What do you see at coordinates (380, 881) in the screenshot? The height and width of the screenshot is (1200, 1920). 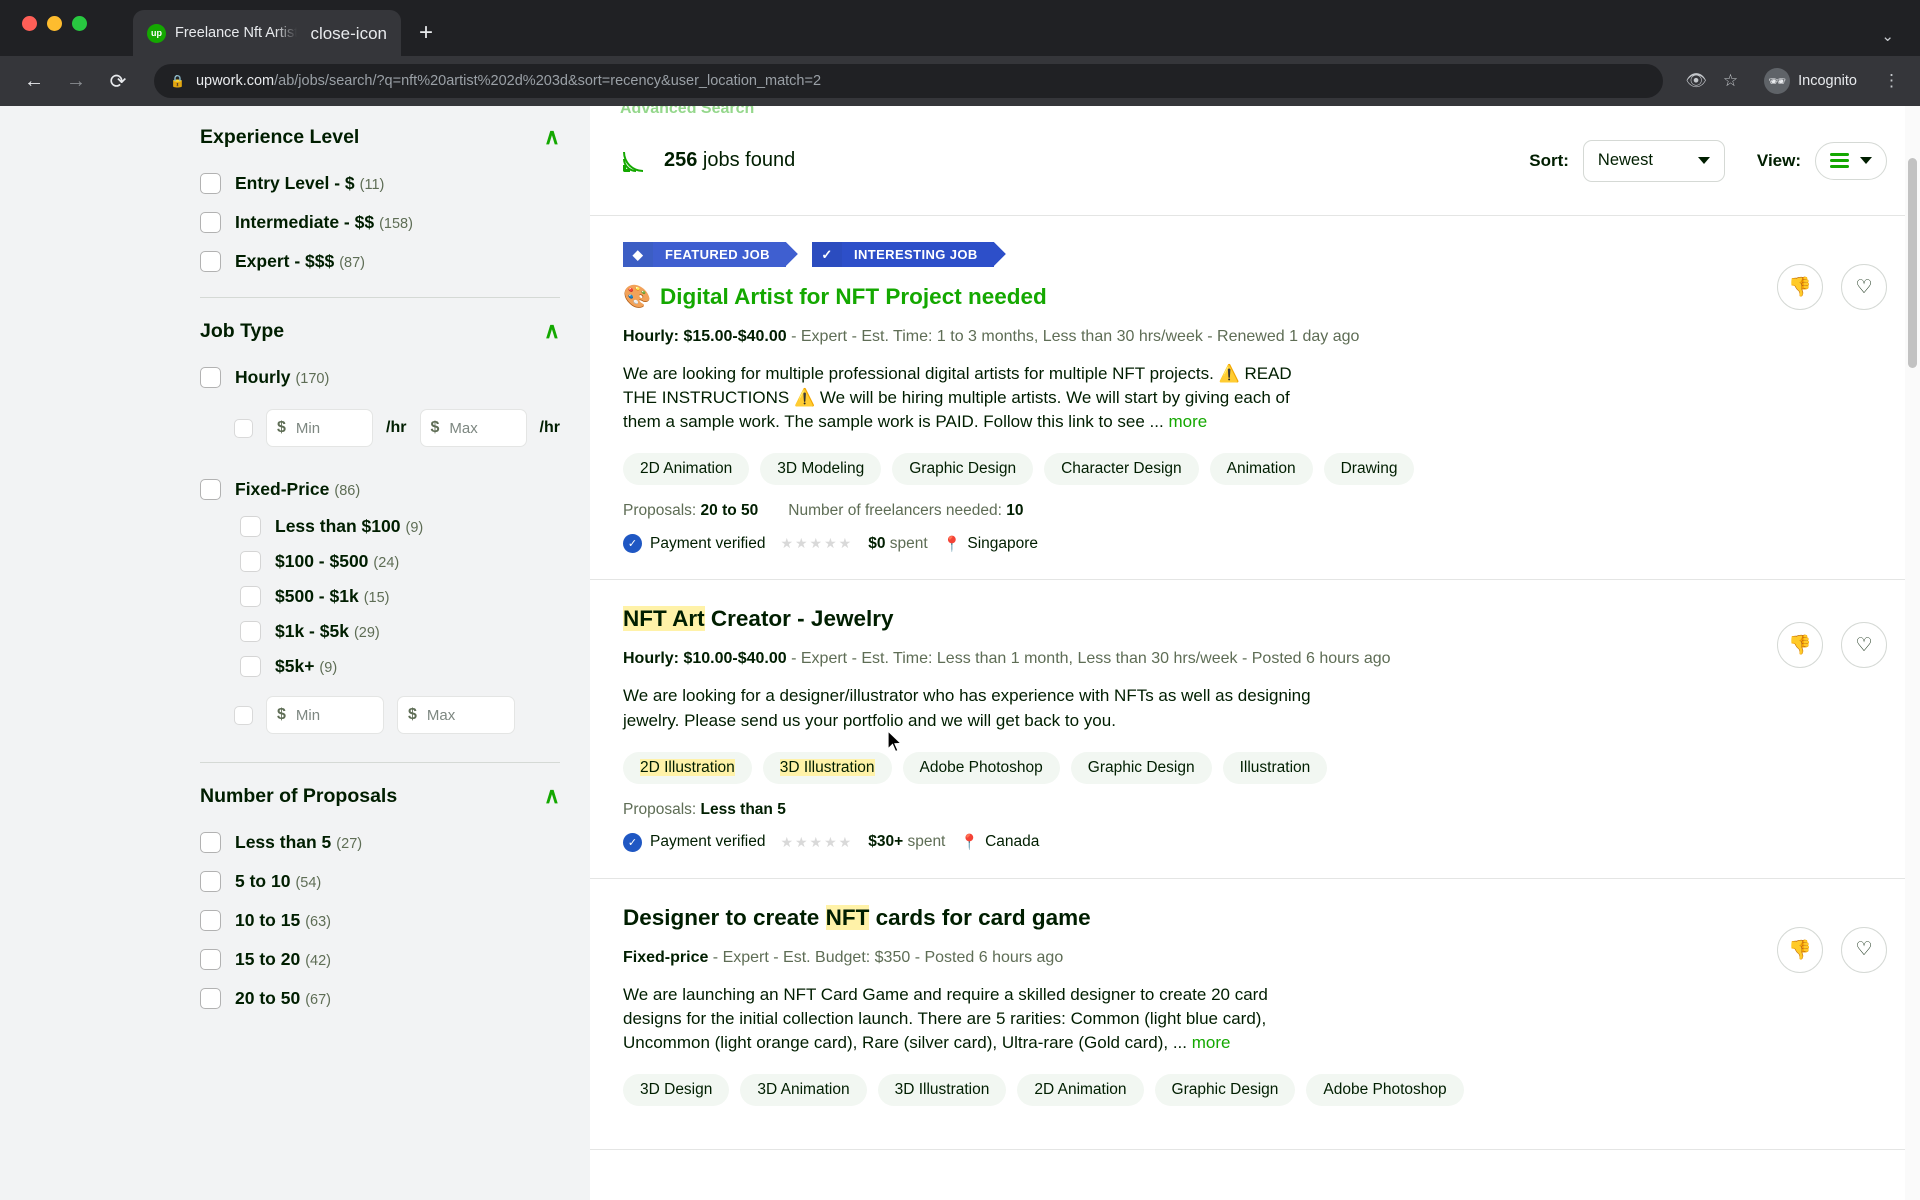 I see `filter-option-5-to-10: 5 to 10 (54)` at bounding box center [380, 881].